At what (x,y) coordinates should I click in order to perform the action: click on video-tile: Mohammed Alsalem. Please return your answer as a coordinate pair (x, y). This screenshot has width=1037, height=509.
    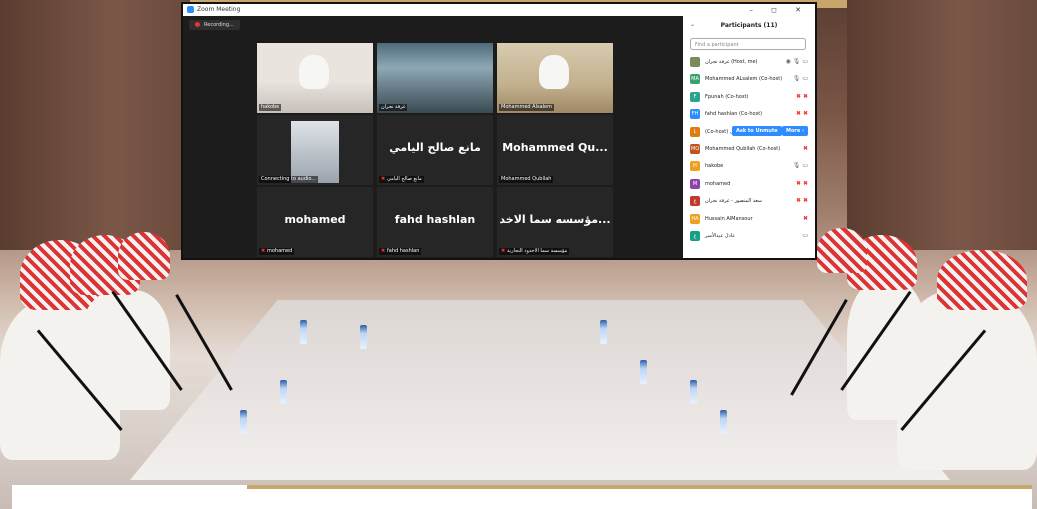
    Looking at the image, I should click on (555, 78).